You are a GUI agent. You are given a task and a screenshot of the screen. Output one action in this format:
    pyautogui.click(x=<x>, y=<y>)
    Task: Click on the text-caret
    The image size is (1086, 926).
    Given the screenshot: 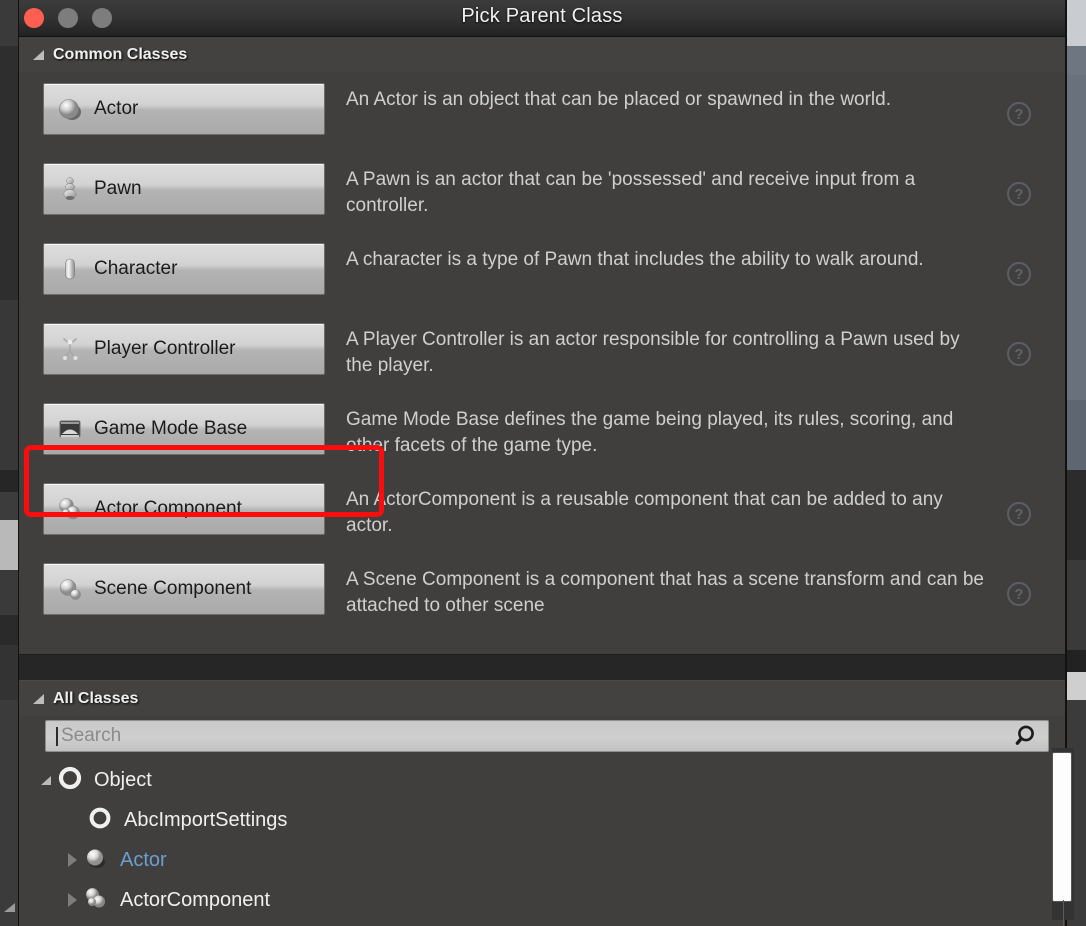 What is the action you would take?
    pyautogui.click(x=57, y=736)
    